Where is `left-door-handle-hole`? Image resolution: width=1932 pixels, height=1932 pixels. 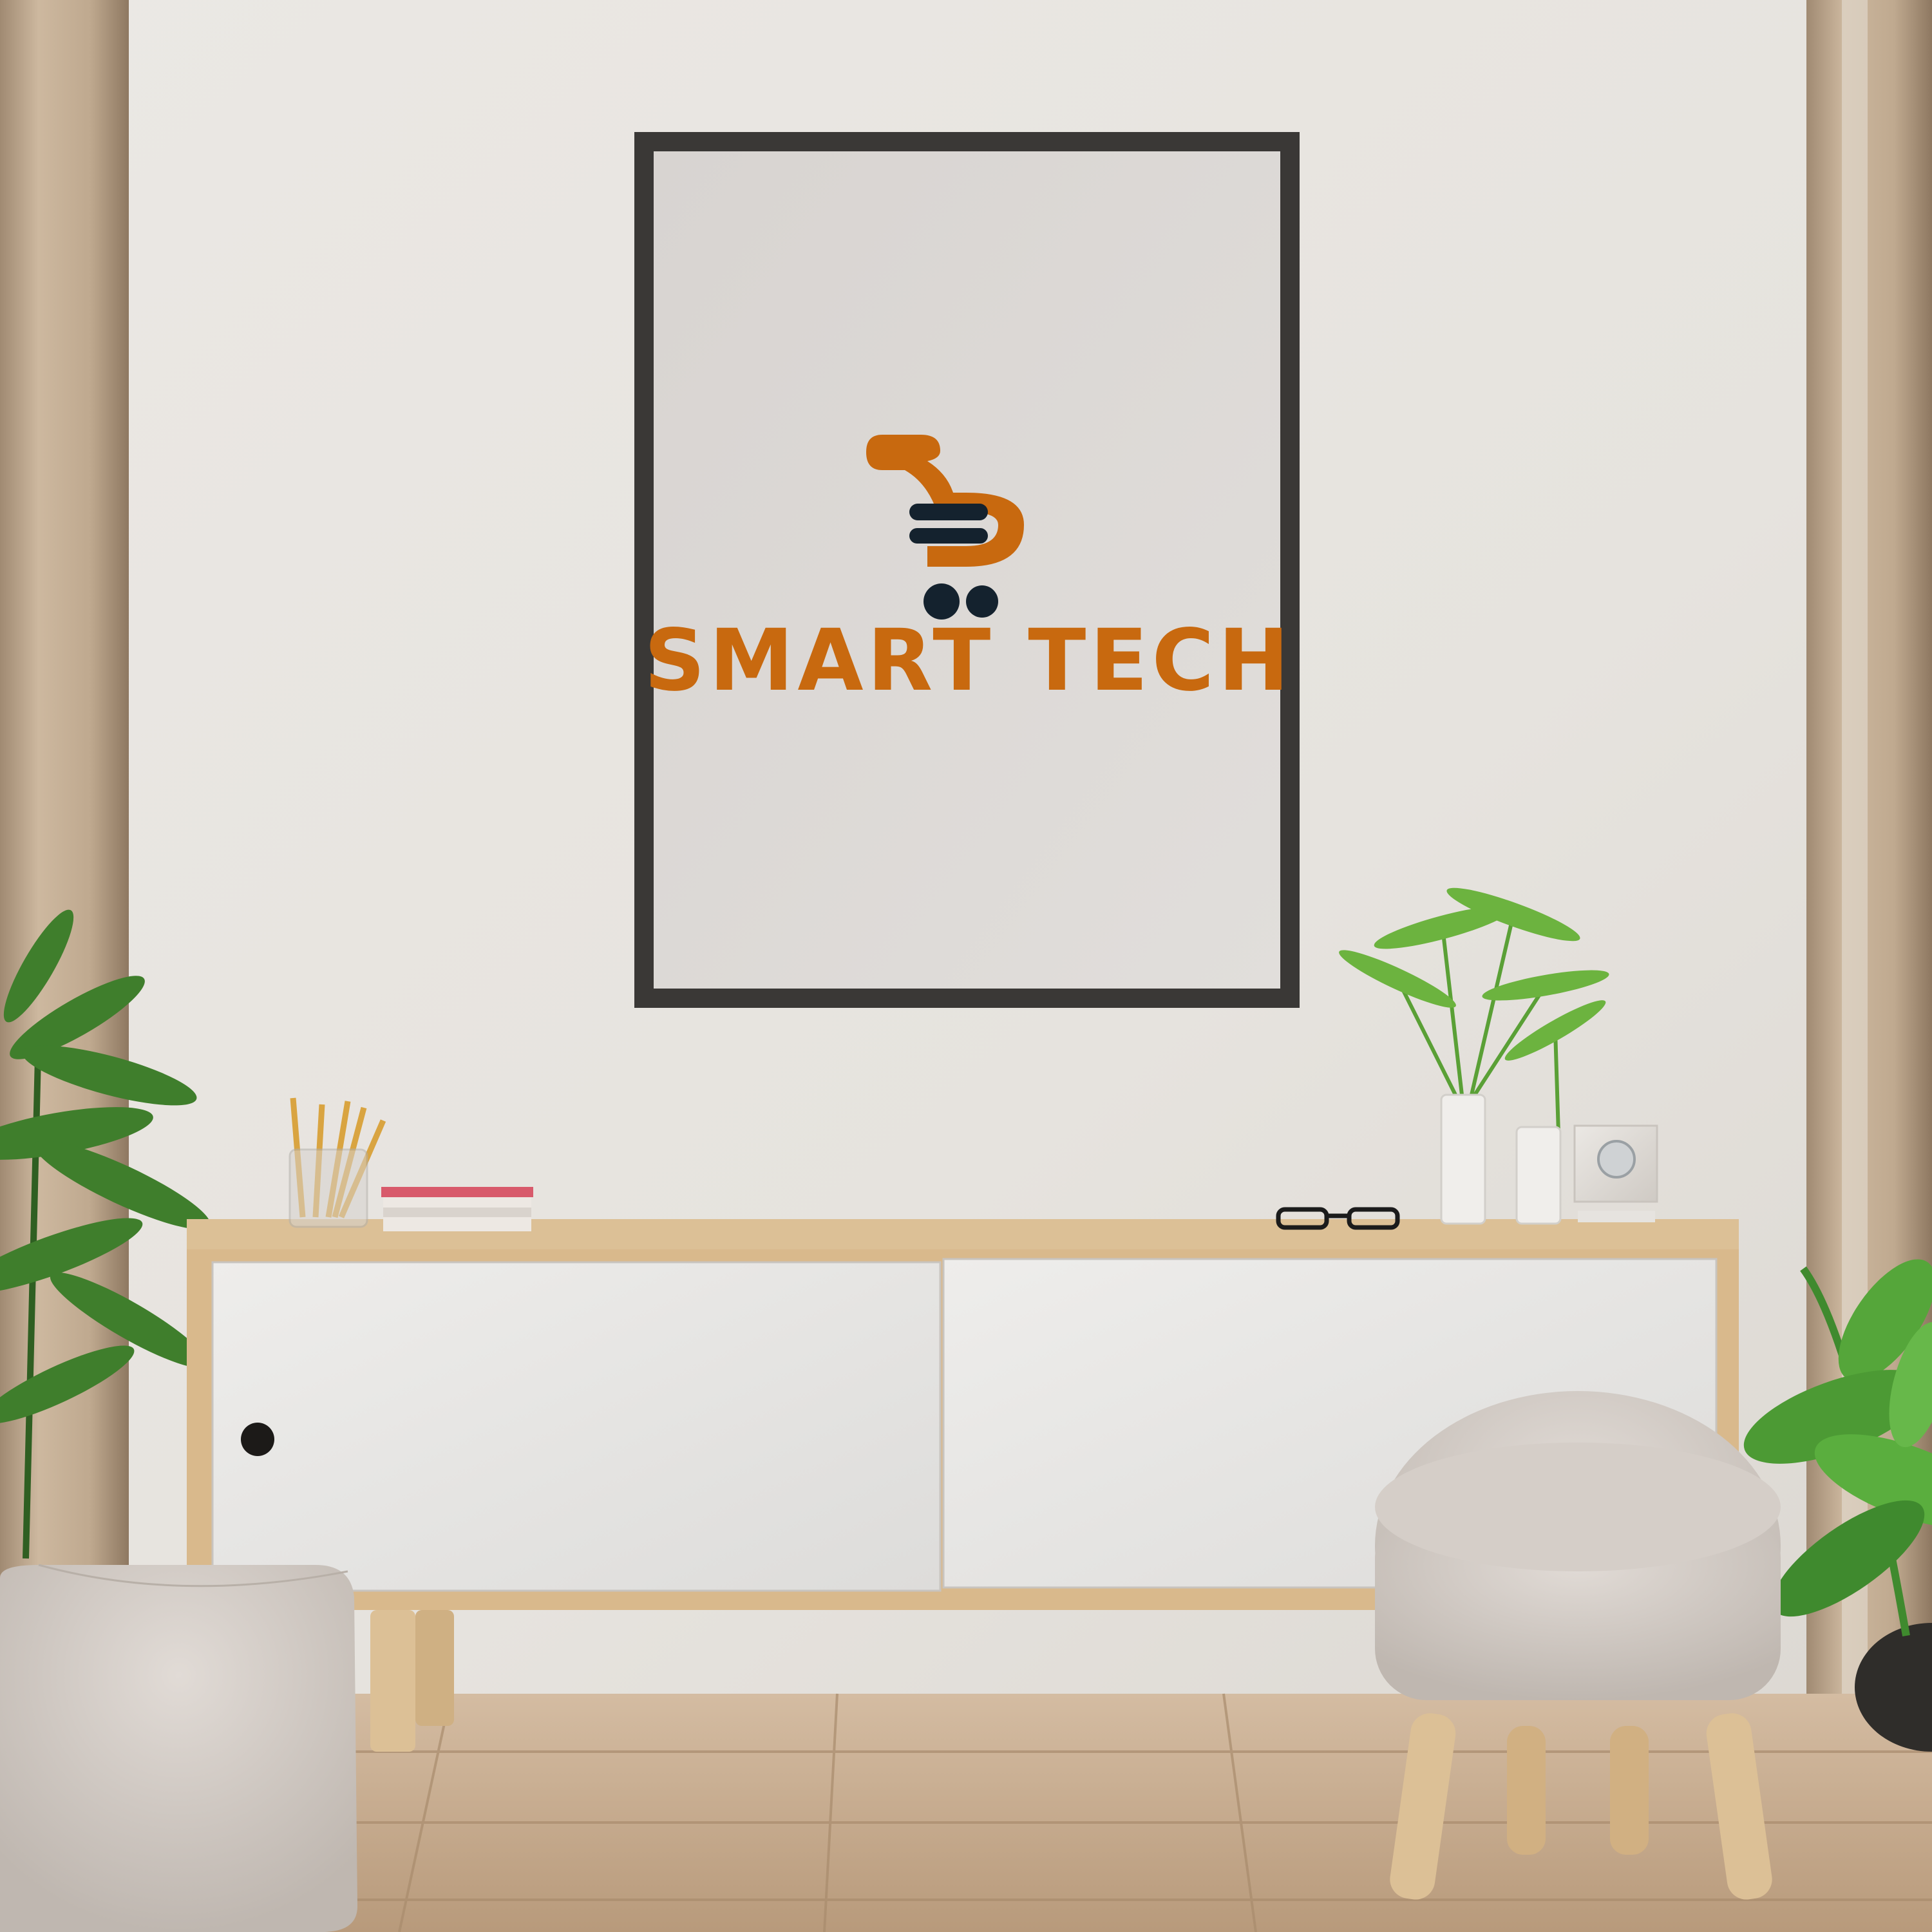
left-door-handle-hole is located at coordinates (257, 1440).